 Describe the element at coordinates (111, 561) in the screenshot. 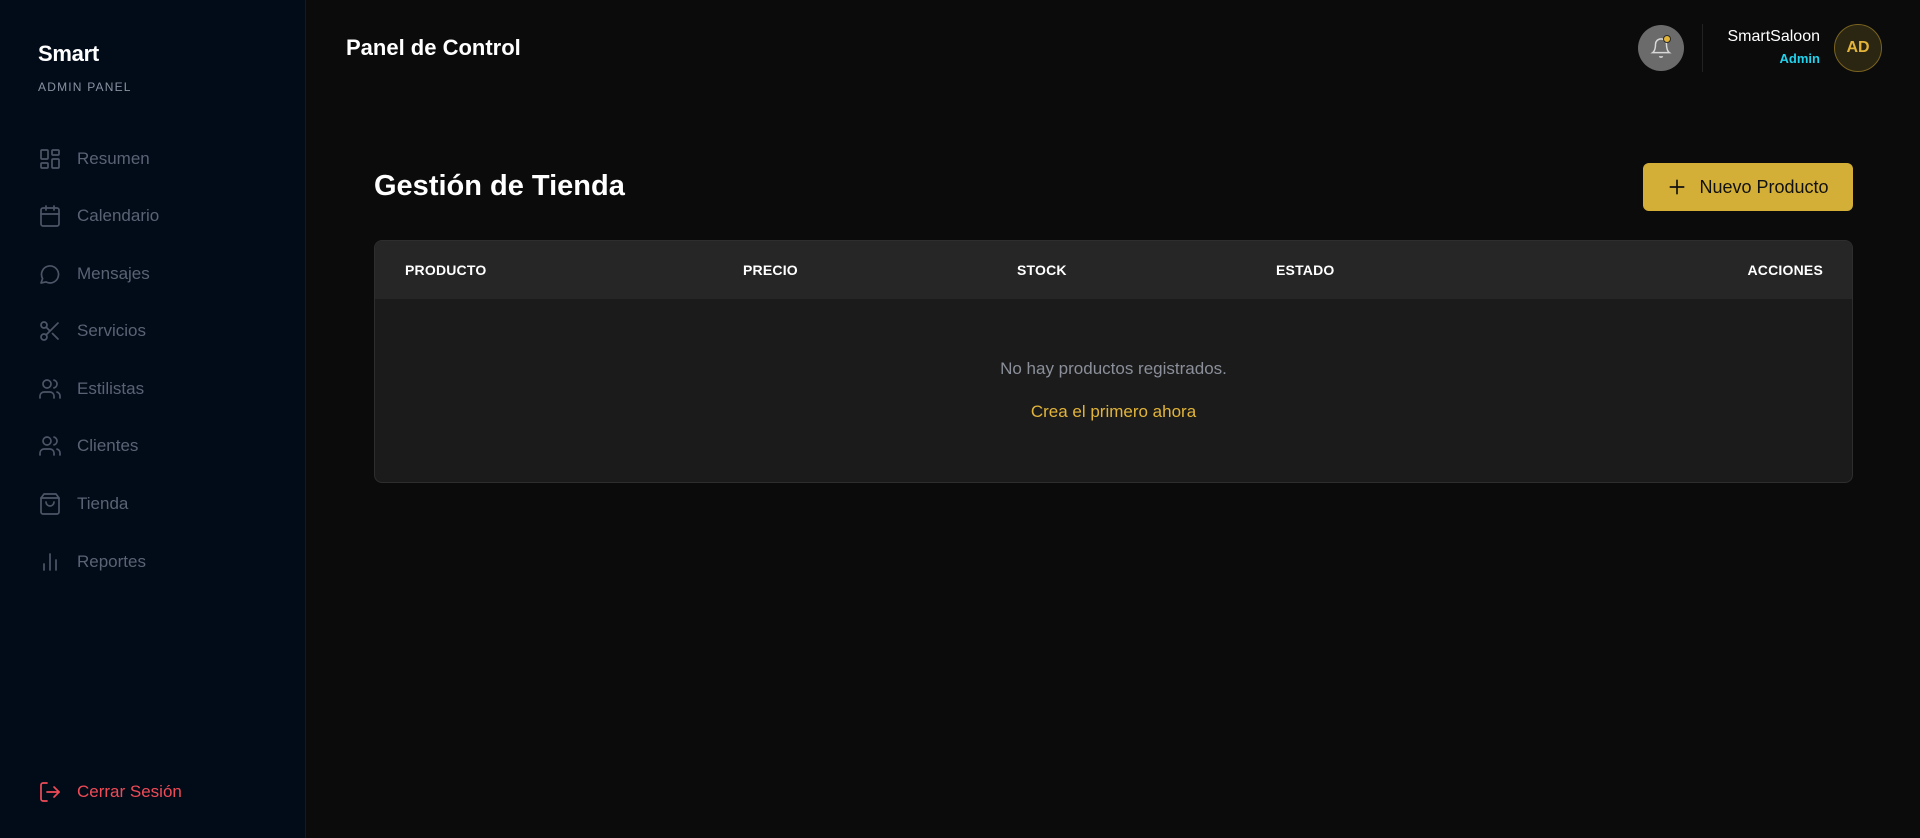

I see `sidebar-item-label: Reportes` at that location.